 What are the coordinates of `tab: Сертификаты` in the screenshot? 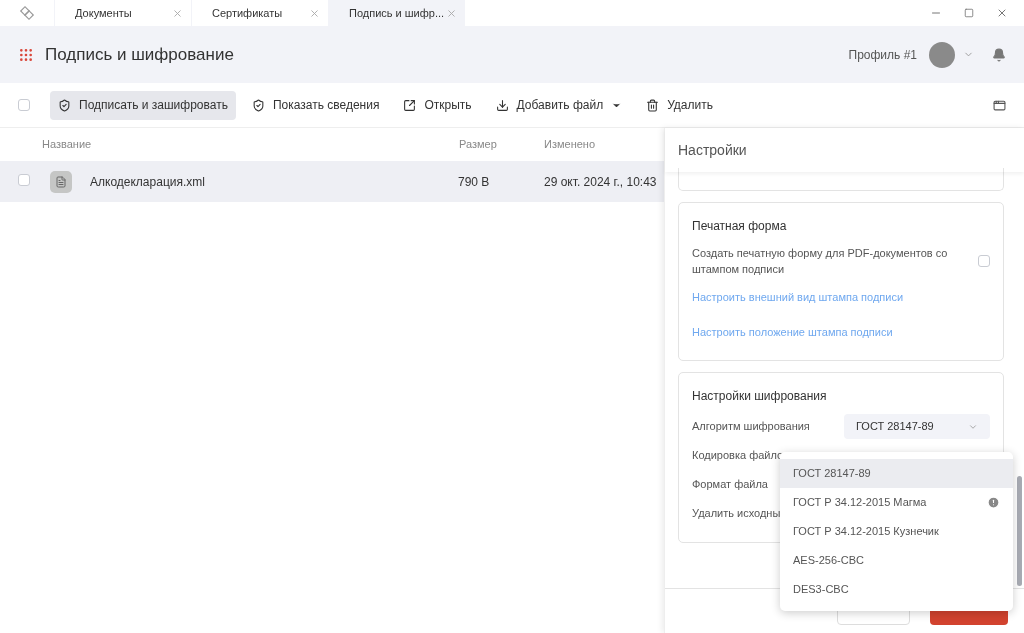 It's located at (260, 13).